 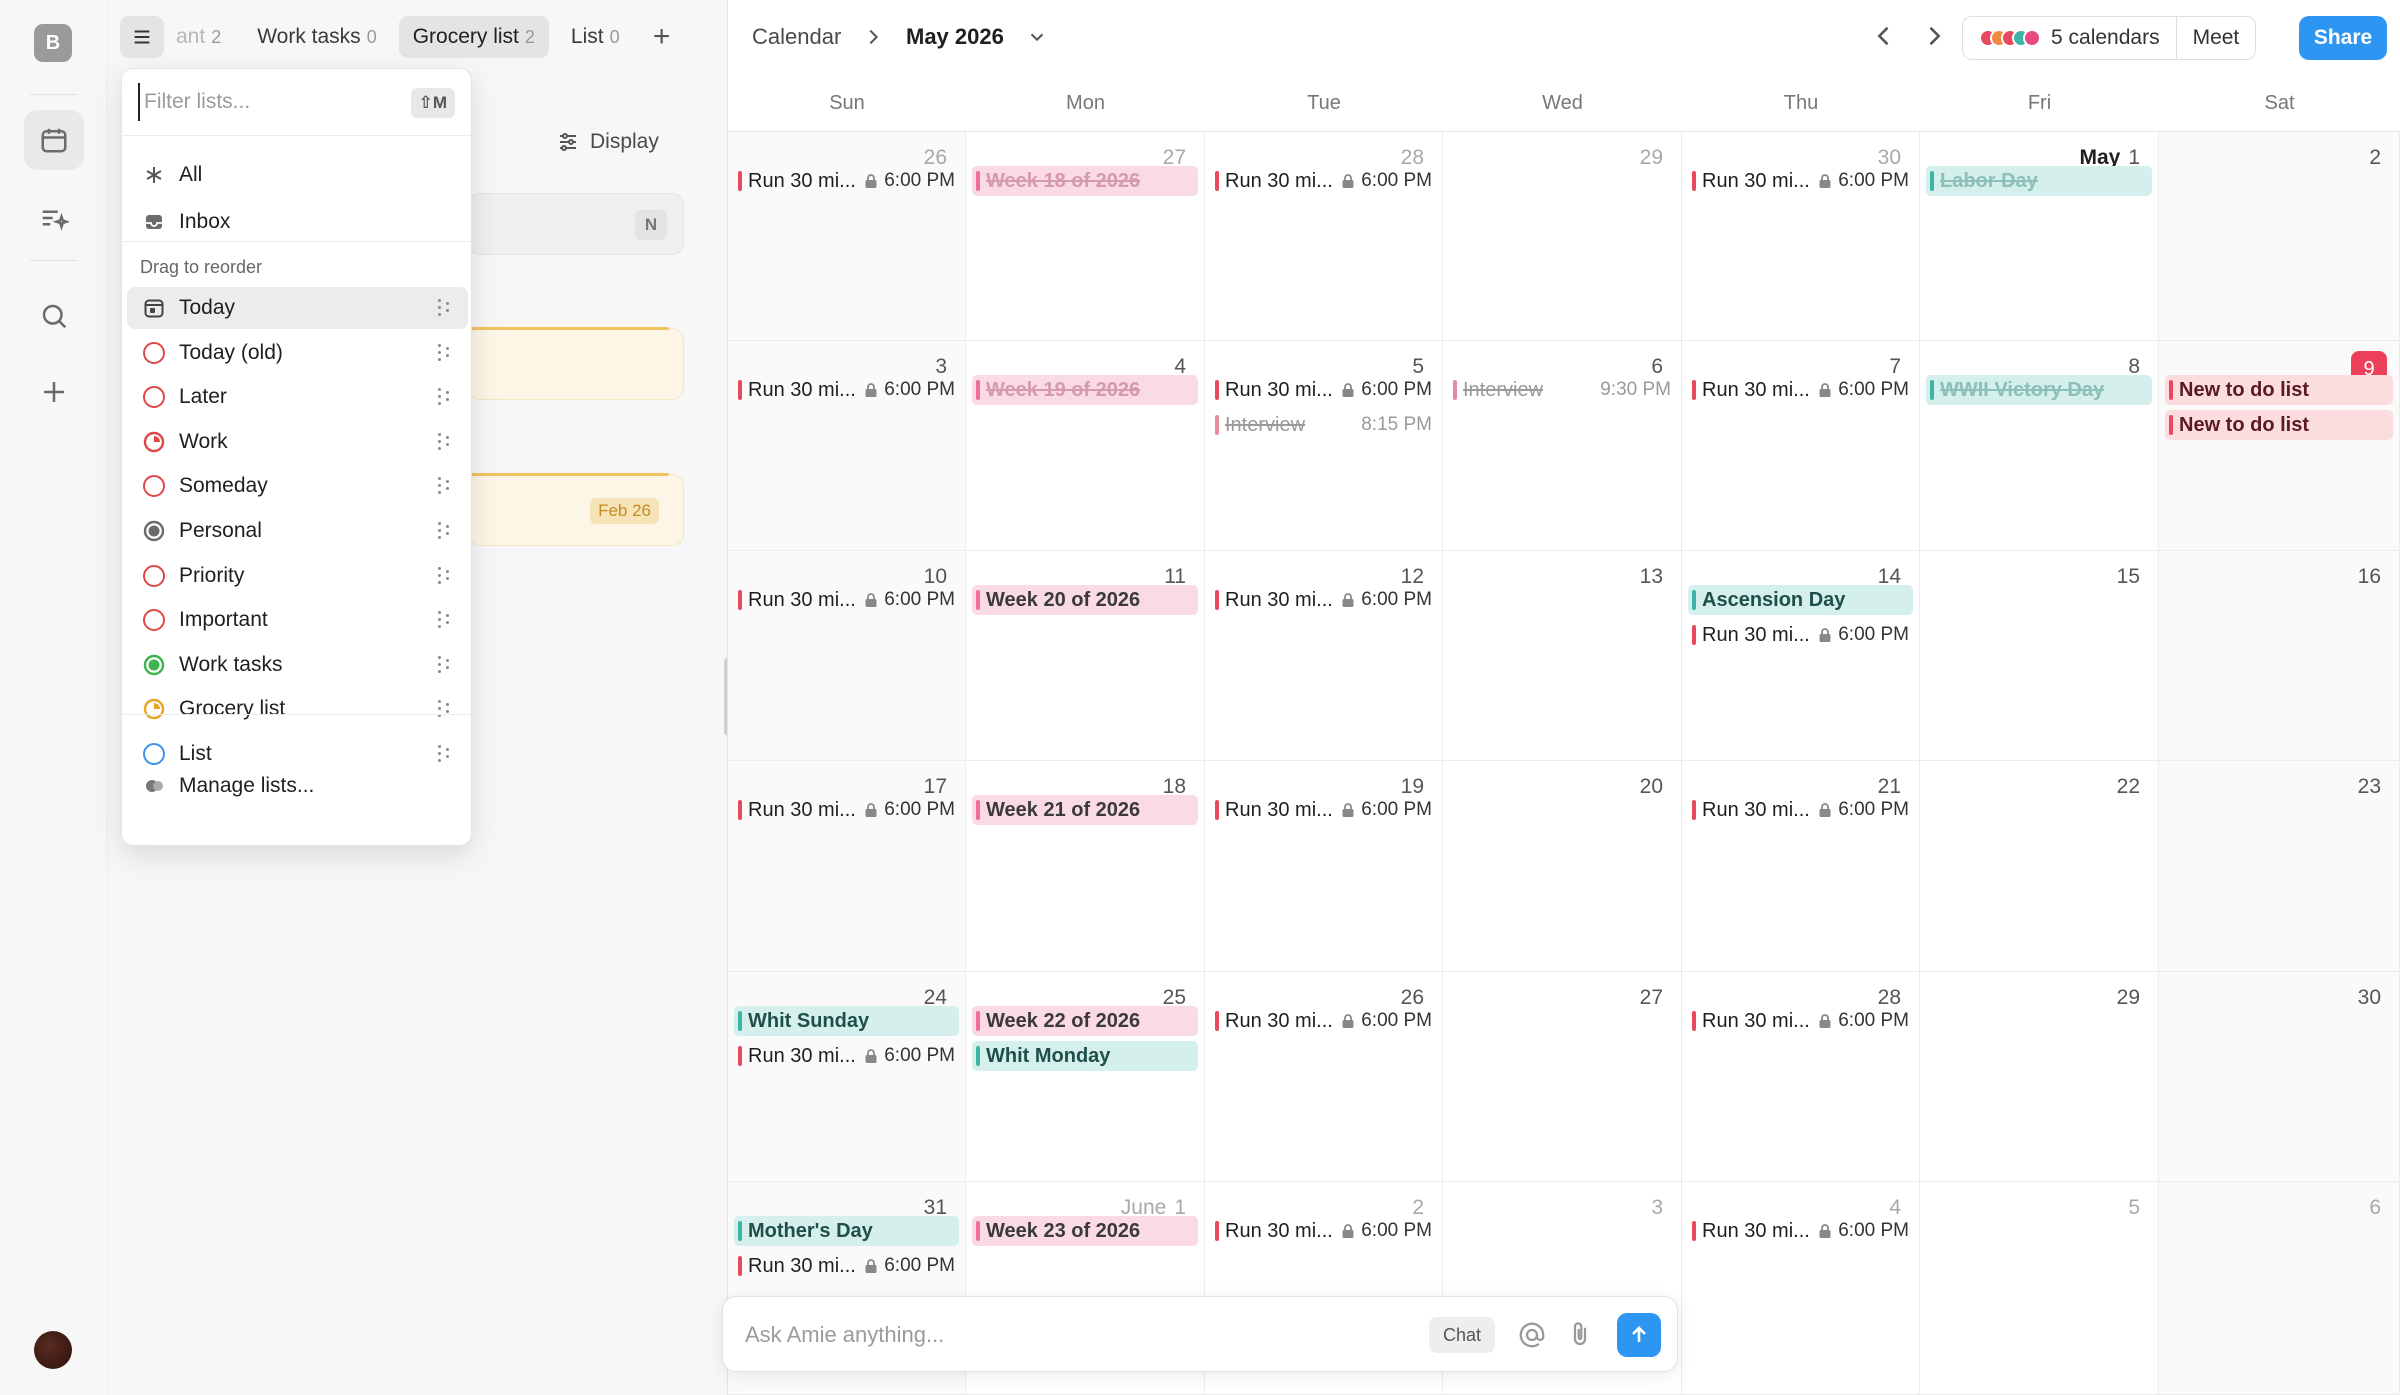 I want to click on previous-month-button, so click(x=1884, y=36).